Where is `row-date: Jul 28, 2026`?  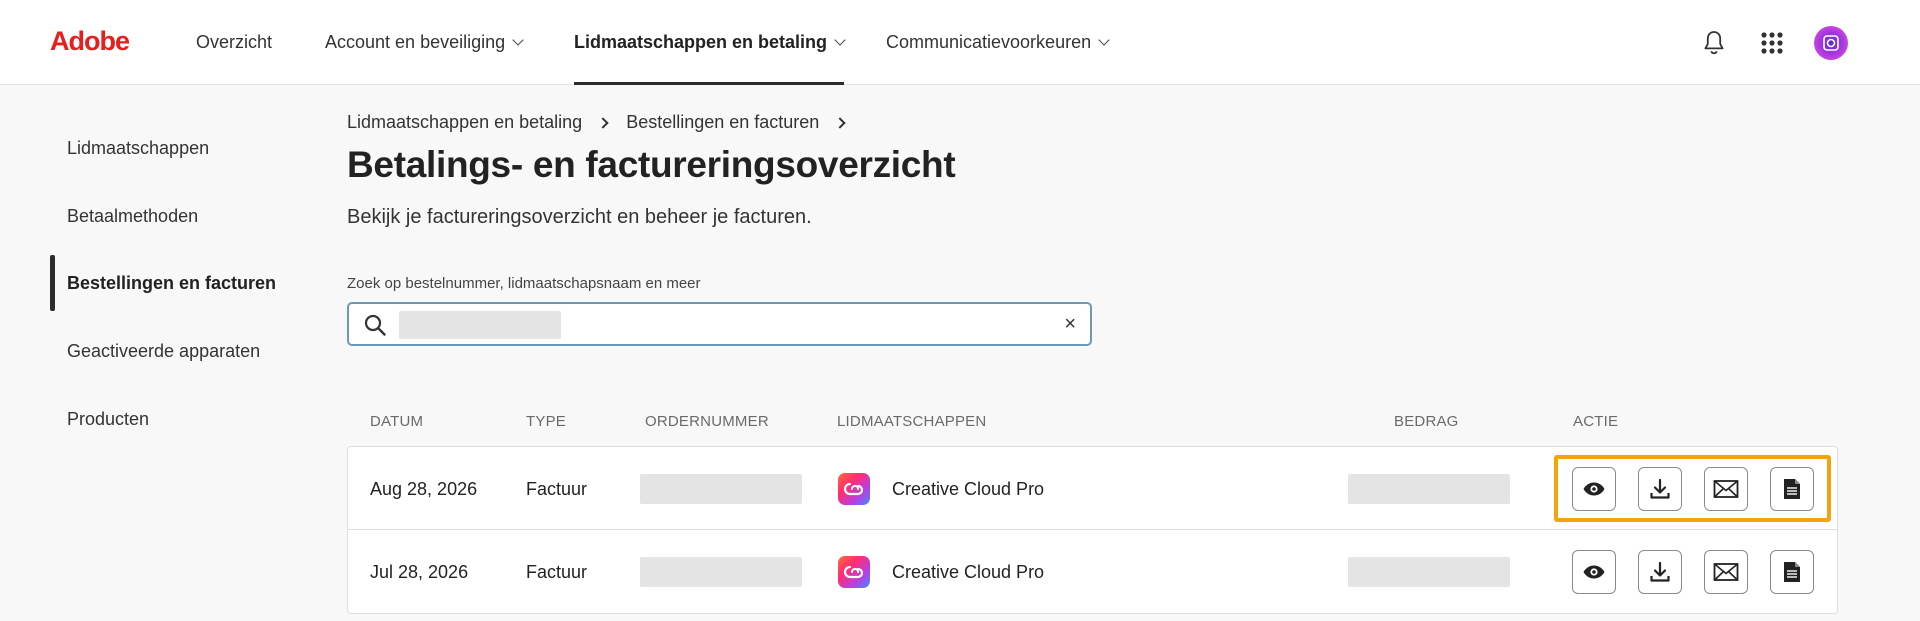
row-date: Jul 28, 2026 is located at coordinates (419, 571).